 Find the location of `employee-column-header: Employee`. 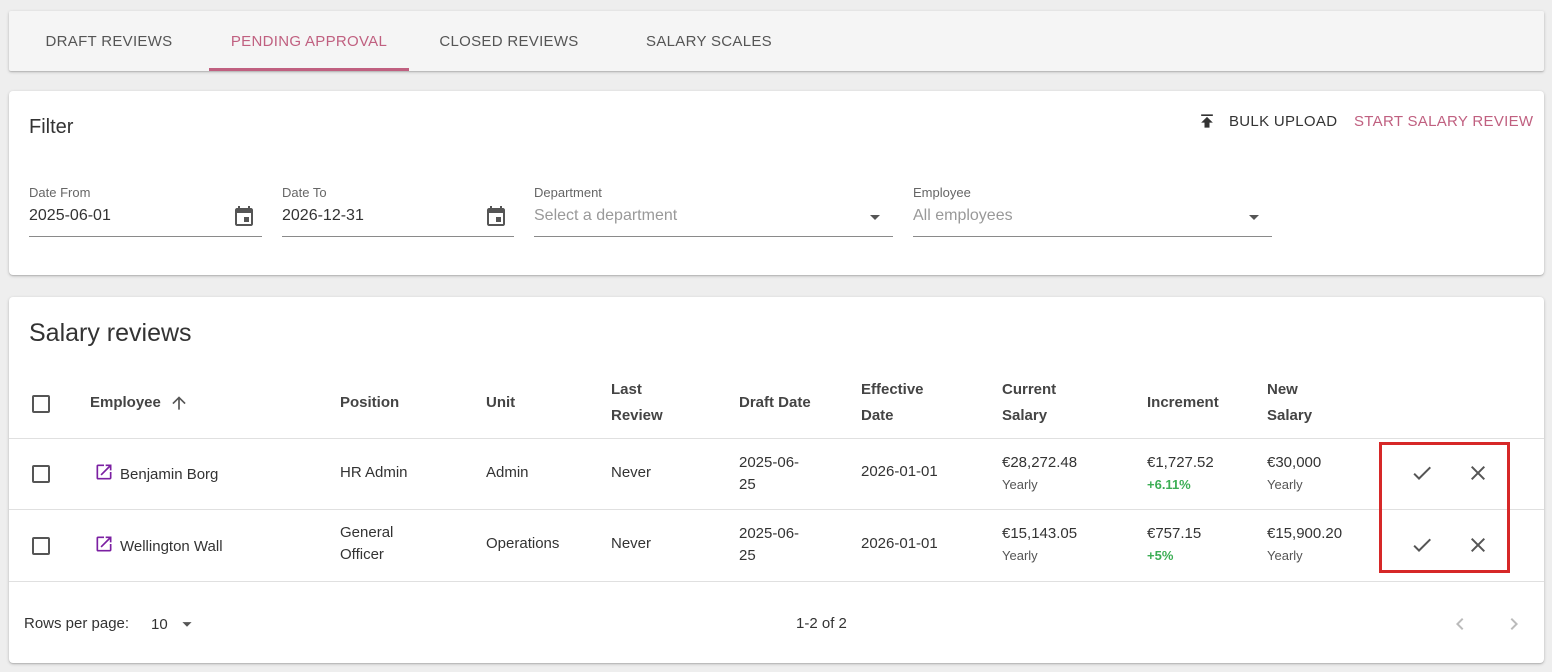

employee-column-header: Employee is located at coordinates (139, 403).